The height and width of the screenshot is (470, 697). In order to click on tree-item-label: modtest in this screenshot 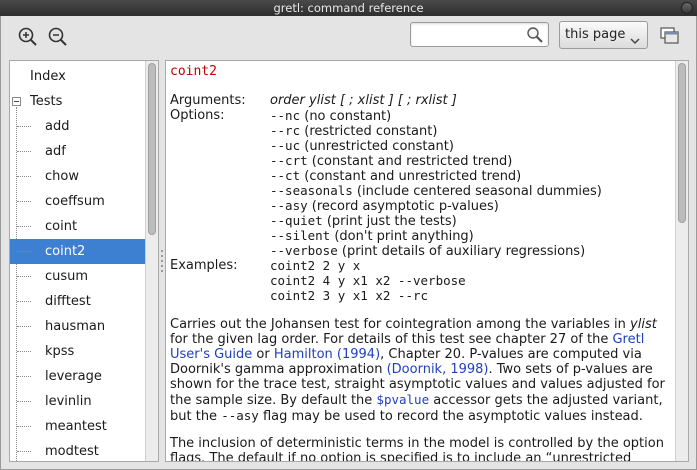, I will do `click(72, 451)`.